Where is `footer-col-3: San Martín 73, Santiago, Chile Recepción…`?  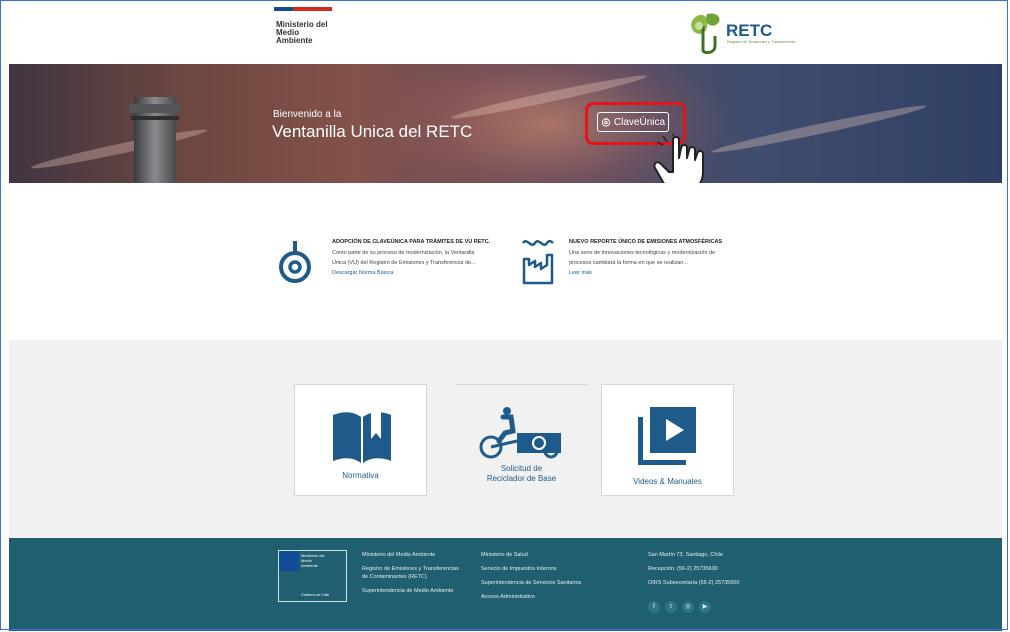 footer-col-3: San Martín 73, Santiago, Chile Recepción… is located at coordinates (693, 569).